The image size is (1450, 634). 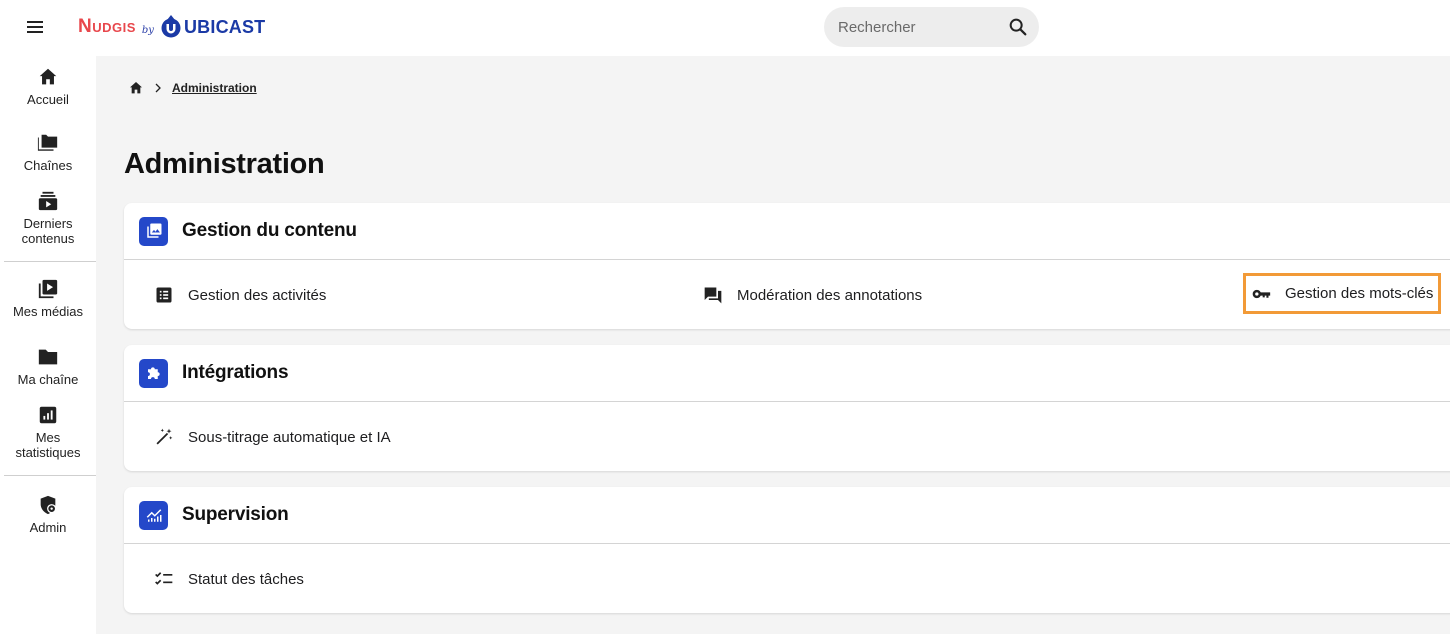 I want to click on section-body: Sous-titrage automatique et IA, so click(x=787, y=436).